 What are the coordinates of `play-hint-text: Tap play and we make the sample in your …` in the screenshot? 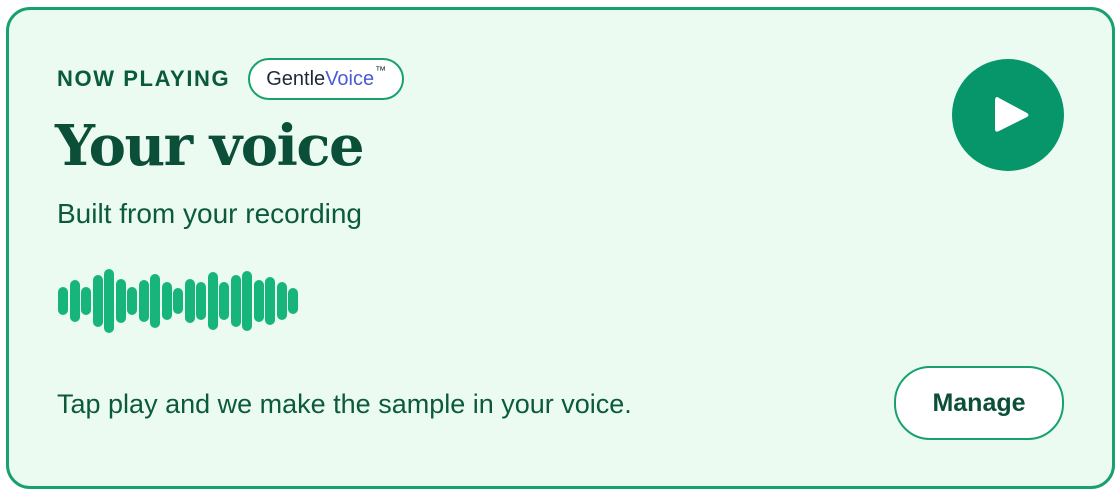 It's located at (344, 404).